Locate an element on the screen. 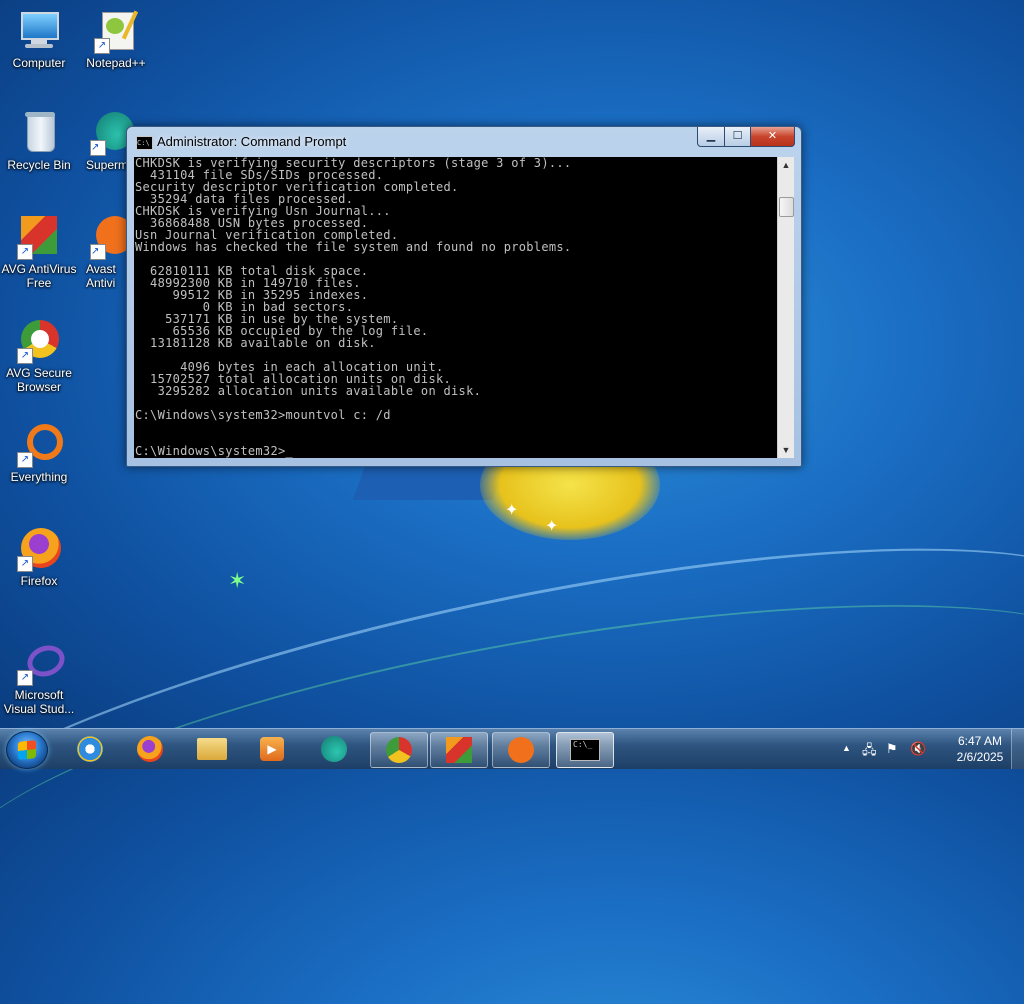  internet-explorer-icon is located at coordinates (90, 749).